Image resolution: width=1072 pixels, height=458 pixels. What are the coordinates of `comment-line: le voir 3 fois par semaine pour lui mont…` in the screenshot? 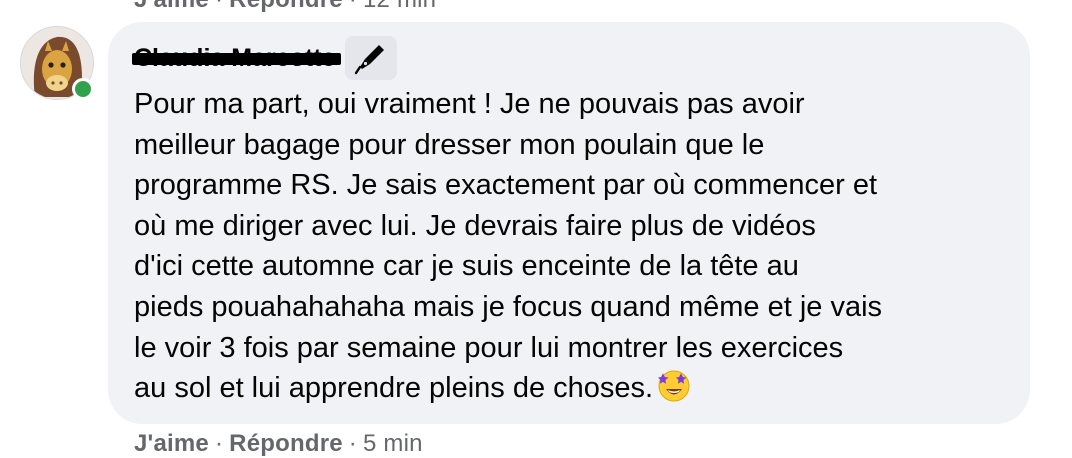 It's located at (489, 347).